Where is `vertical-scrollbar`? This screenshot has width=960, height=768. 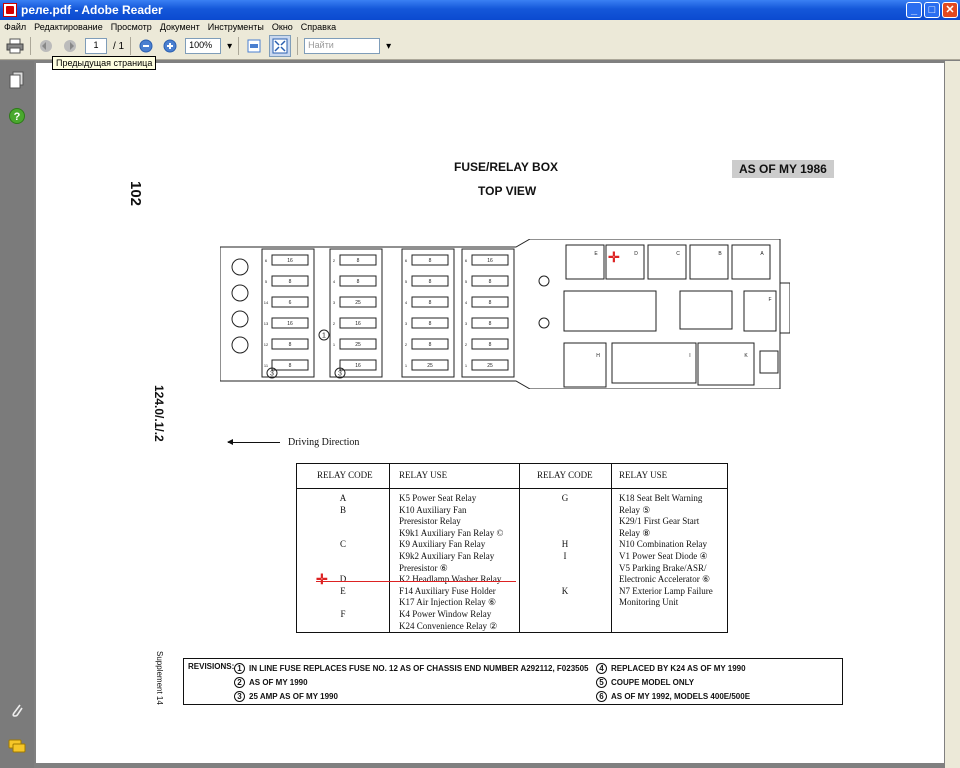 vertical-scrollbar is located at coordinates (952, 414).